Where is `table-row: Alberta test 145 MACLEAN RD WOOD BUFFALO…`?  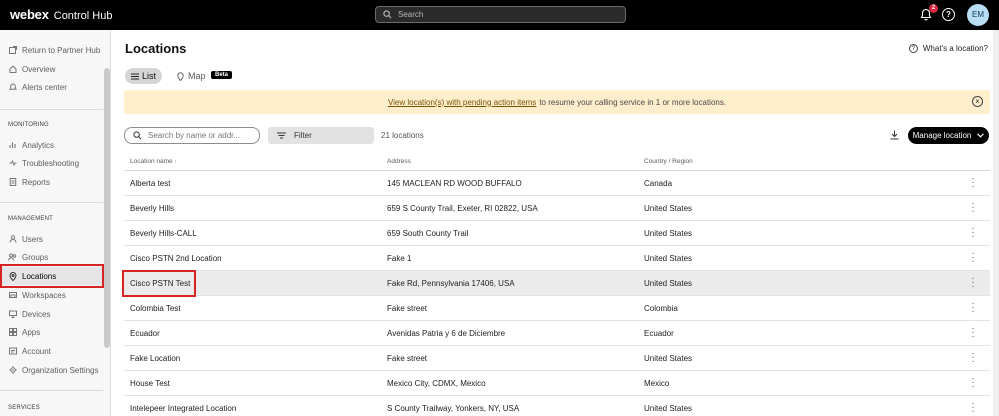 table-row: Alberta test 145 MACLEAN RD WOOD BUFFALO… is located at coordinates (557, 183).